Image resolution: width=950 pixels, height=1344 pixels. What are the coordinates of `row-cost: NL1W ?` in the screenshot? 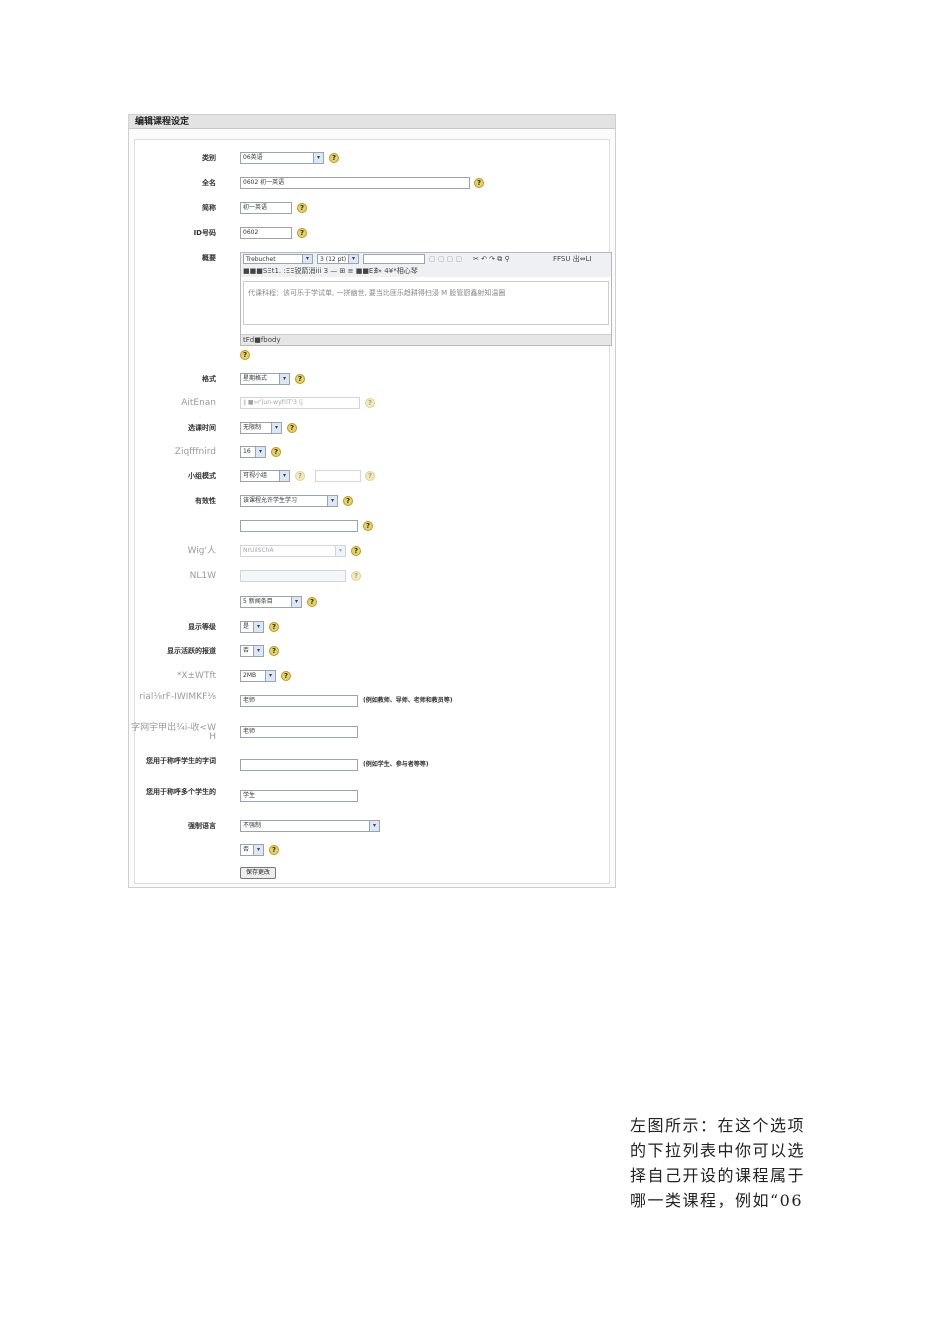 It's located at (372, 577).